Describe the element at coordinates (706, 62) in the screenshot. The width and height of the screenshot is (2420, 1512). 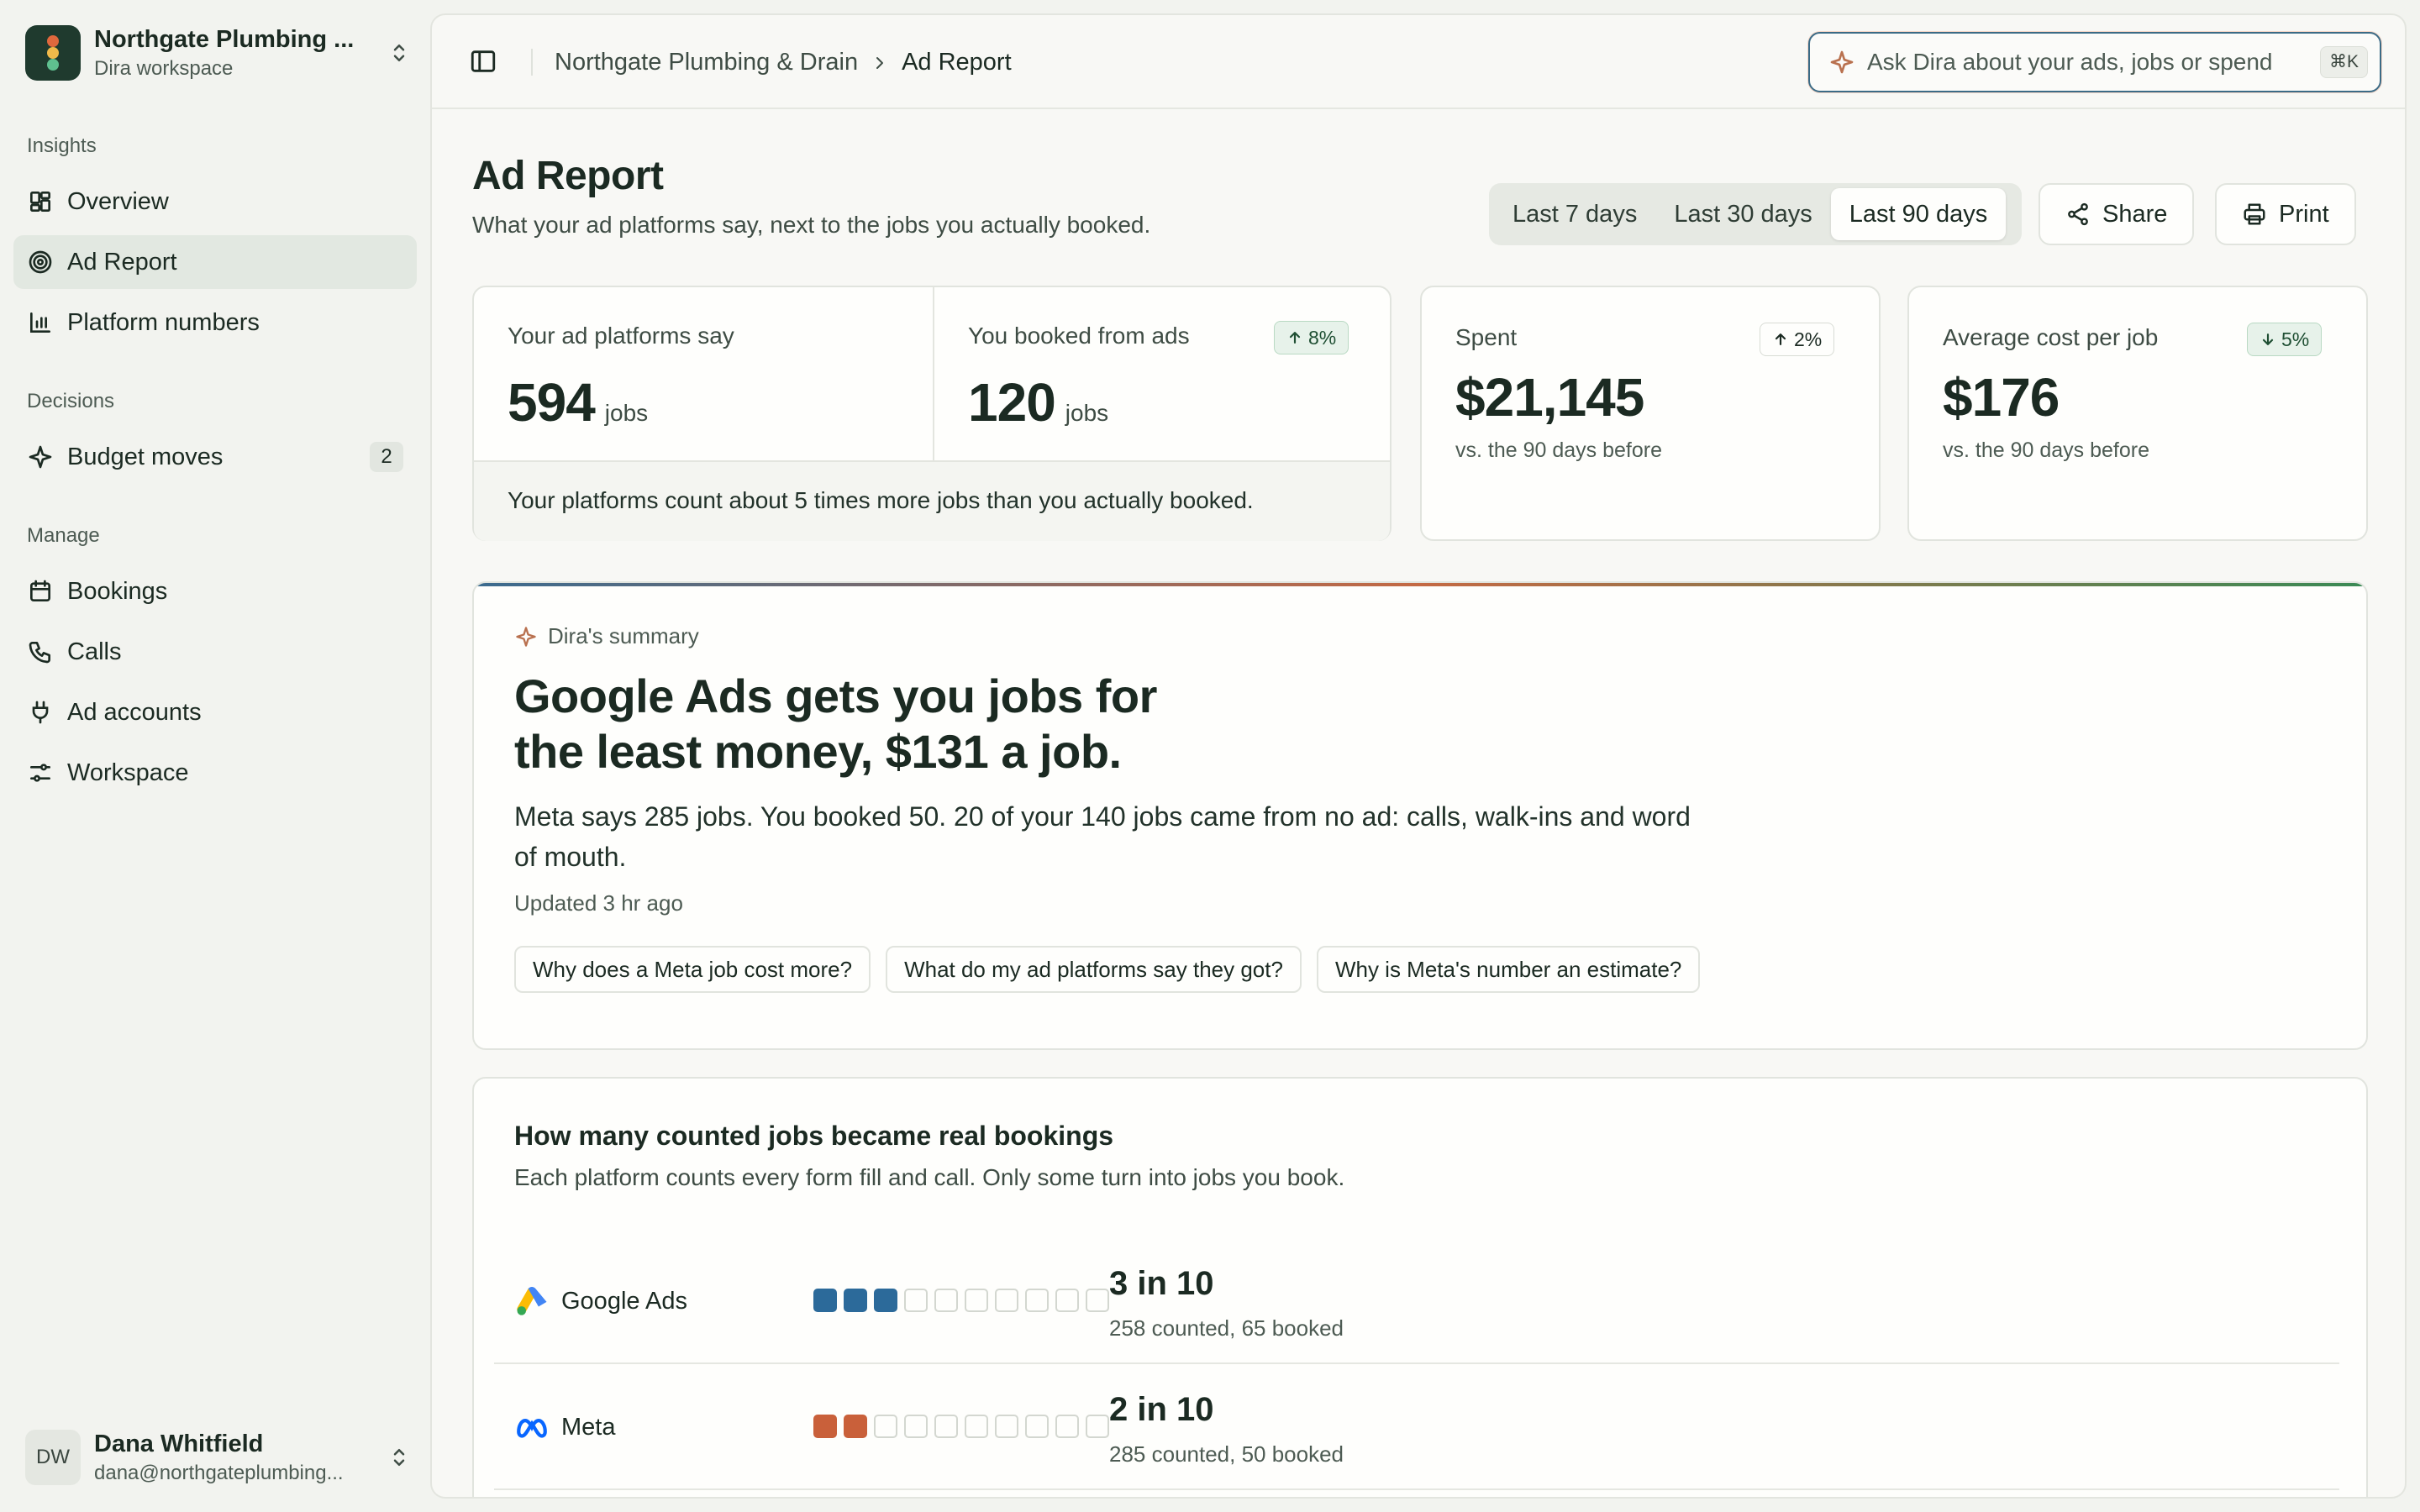
I see `breadcrumb-parent: Northgate Plumbing & Drain` at that location.